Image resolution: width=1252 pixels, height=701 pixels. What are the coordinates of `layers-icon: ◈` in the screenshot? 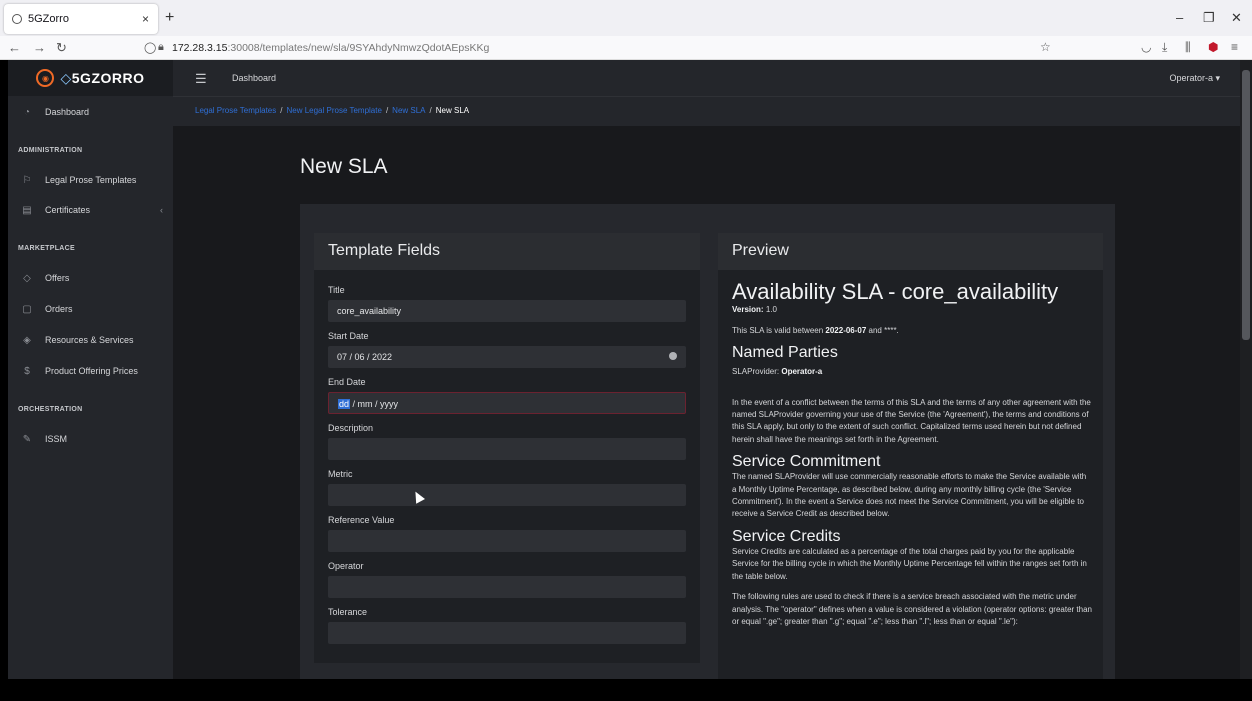 It's located at (27, 340).